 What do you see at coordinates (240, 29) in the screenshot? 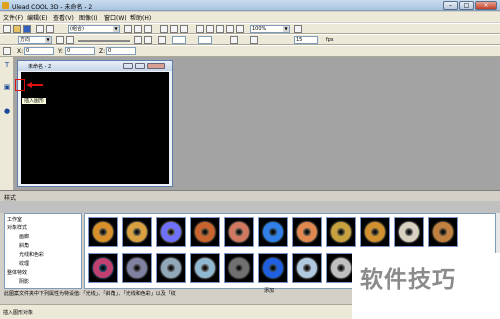
I see `loop-icon` at bounding box center [240, 29].